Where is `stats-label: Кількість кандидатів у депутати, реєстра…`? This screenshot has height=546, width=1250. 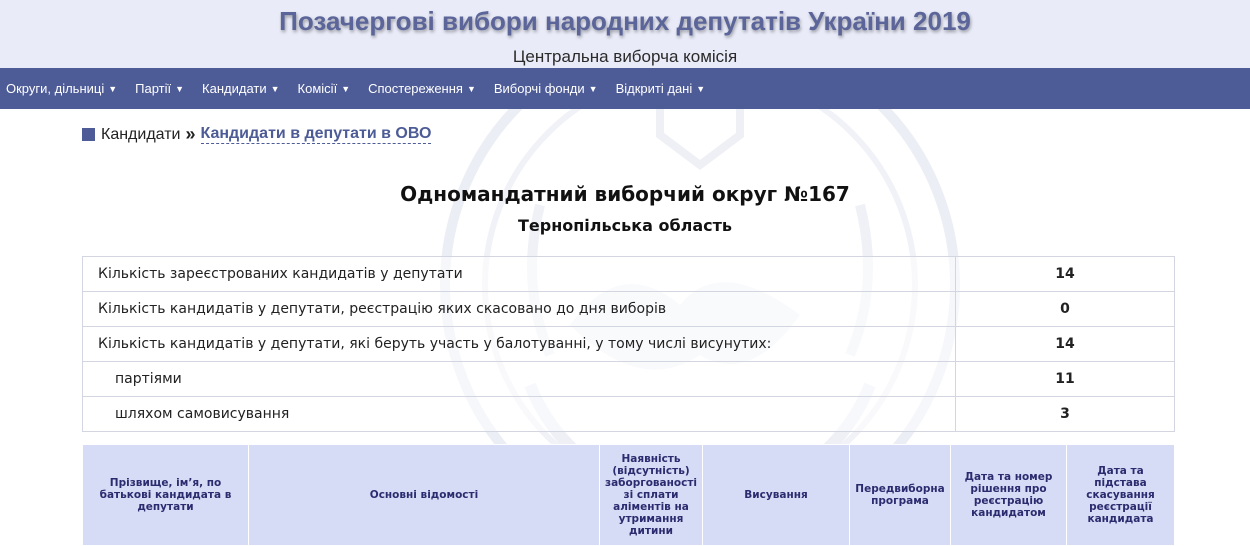 stats-label: Кількість кандидатів у депутати, реєстра… is located at coordinates (519, 309).